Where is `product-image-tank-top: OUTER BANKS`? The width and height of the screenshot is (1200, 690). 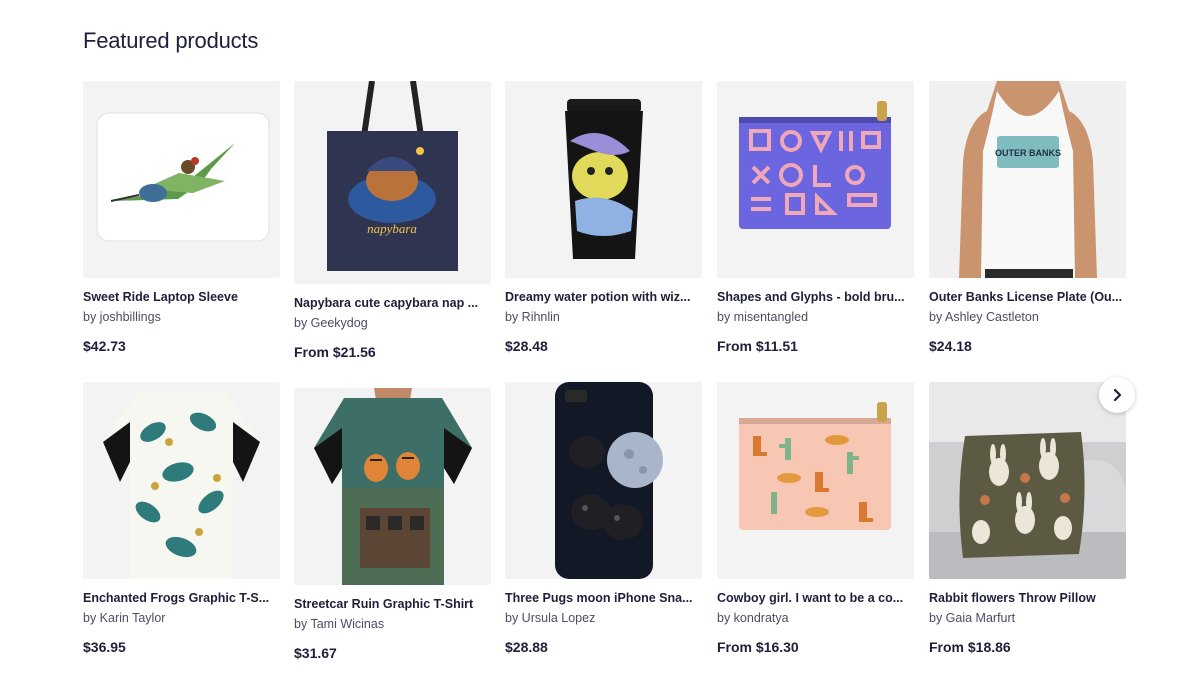 product-image-tank-top: OUTER BANKS is located at coordinates (1027, 179).